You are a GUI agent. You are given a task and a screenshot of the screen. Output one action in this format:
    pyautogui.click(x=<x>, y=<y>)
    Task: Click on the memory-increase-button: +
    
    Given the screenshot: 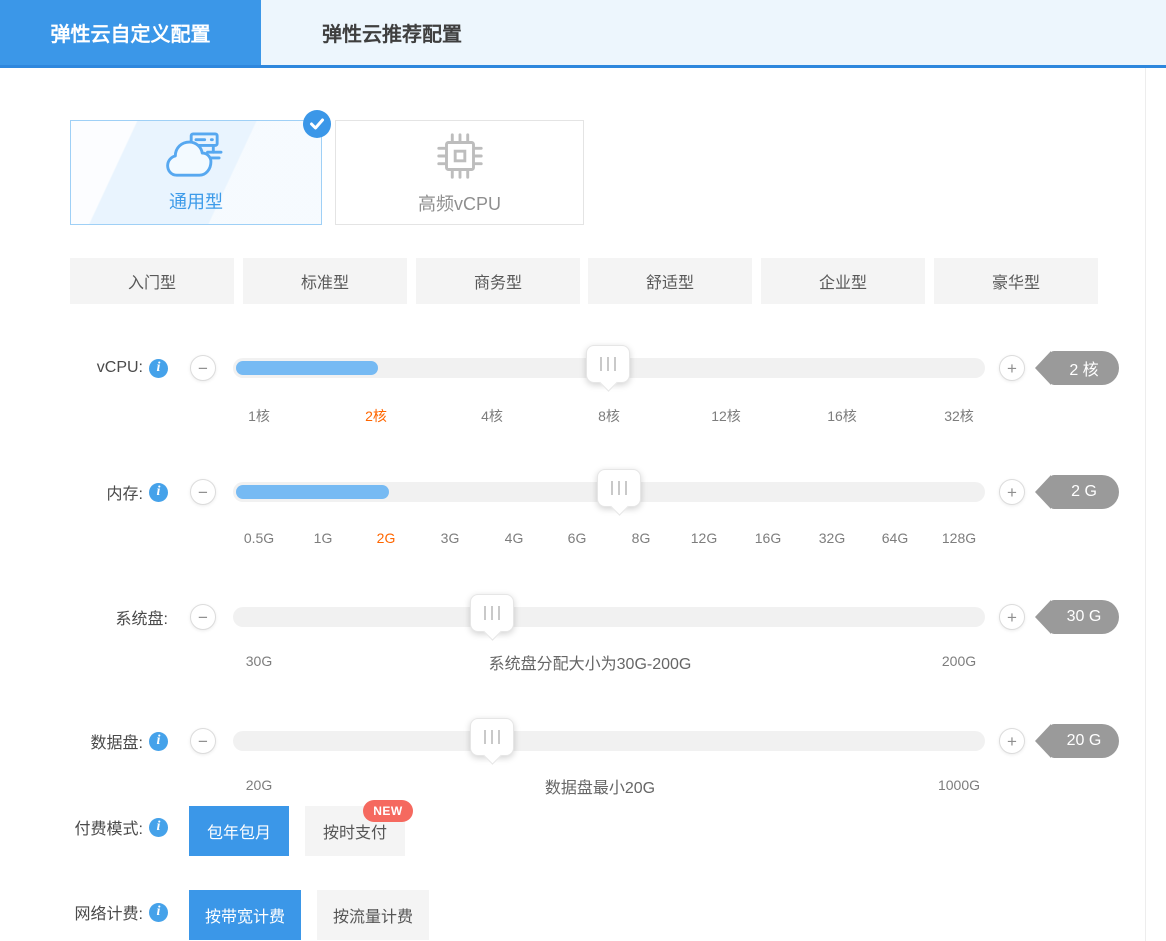 What is the action you would take?
    pyautogui.click(x=1012, y=492)
    